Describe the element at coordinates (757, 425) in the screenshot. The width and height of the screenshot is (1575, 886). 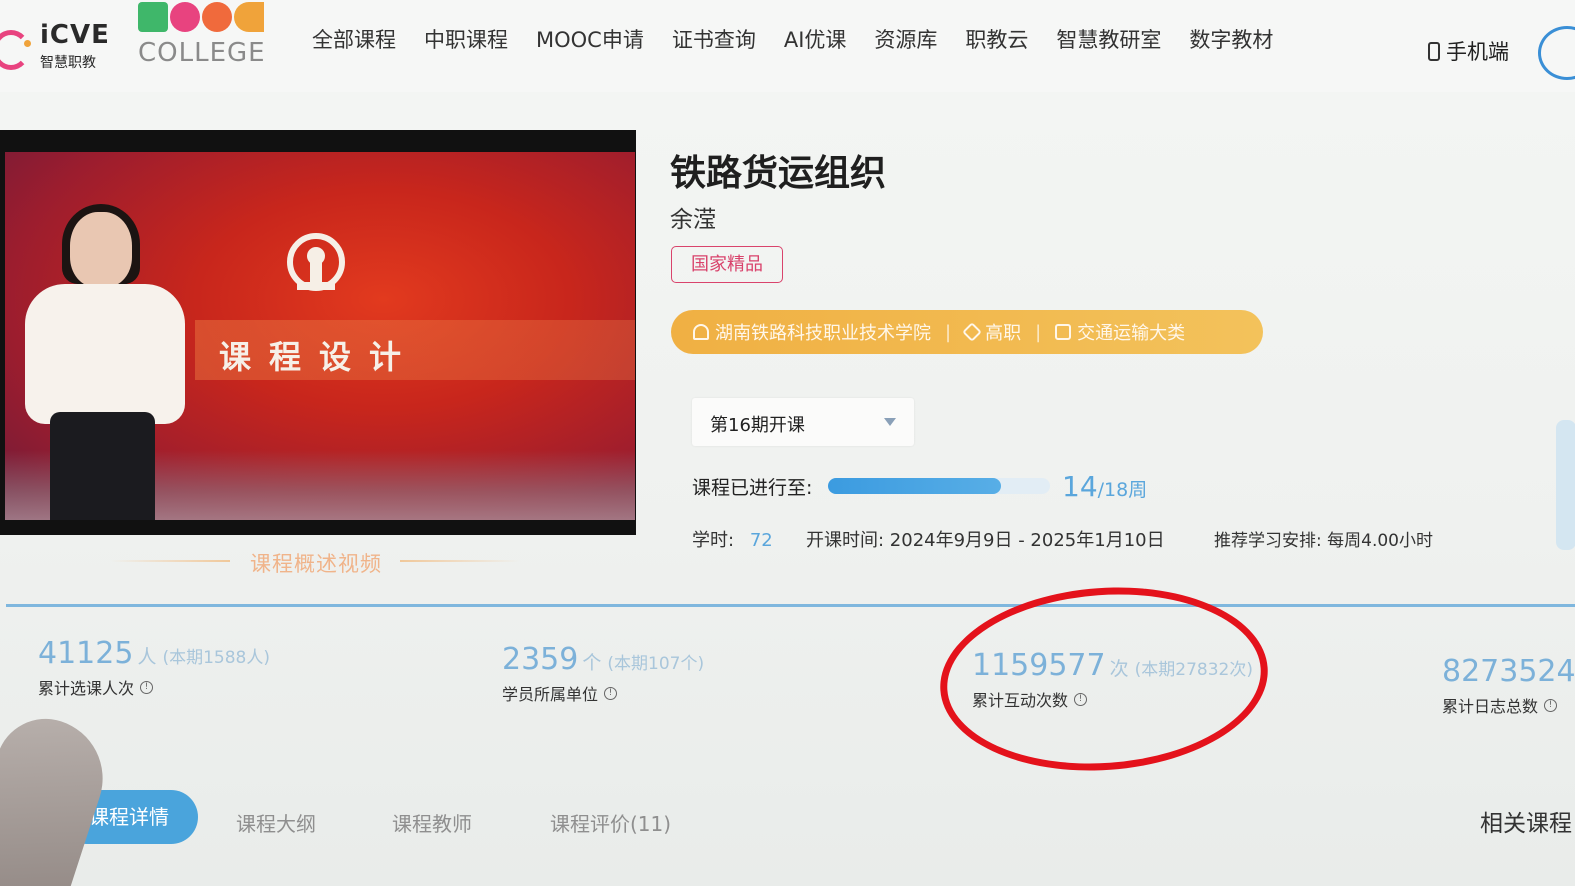
I see `semester-value: 第16期开课` at that location.